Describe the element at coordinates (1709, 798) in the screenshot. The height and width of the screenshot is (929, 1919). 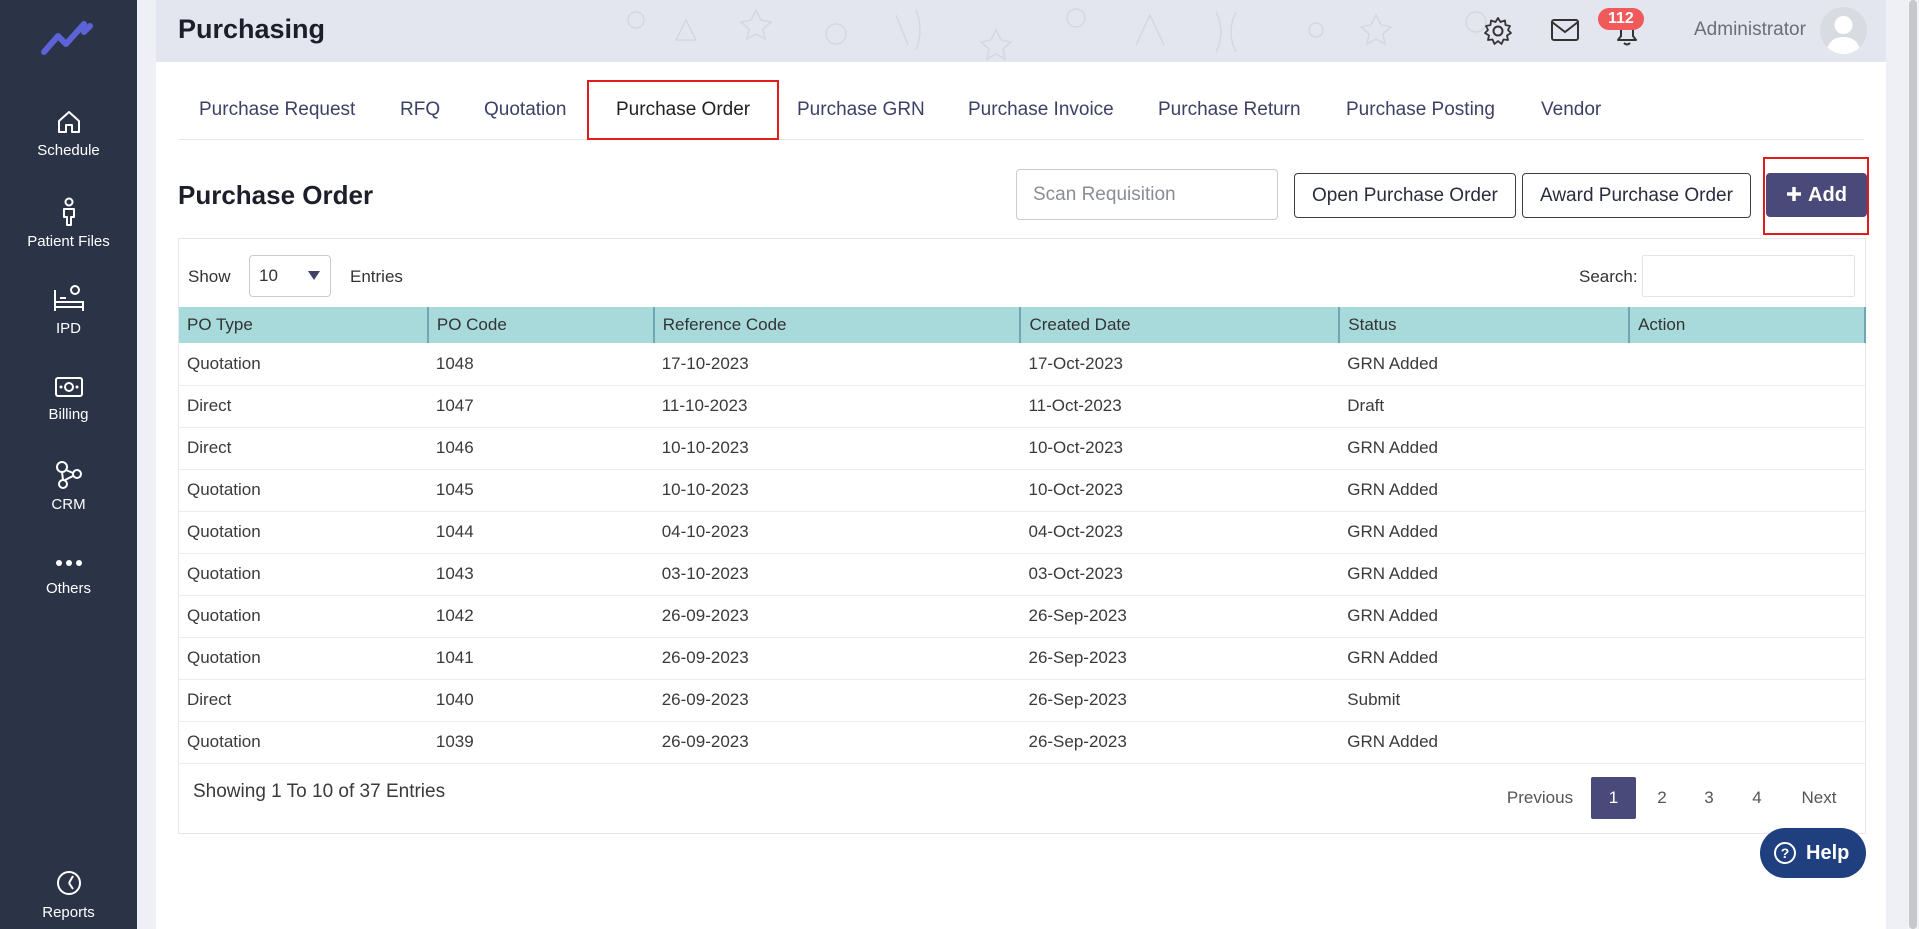
I see `pagination-page-3: 3` at that location.